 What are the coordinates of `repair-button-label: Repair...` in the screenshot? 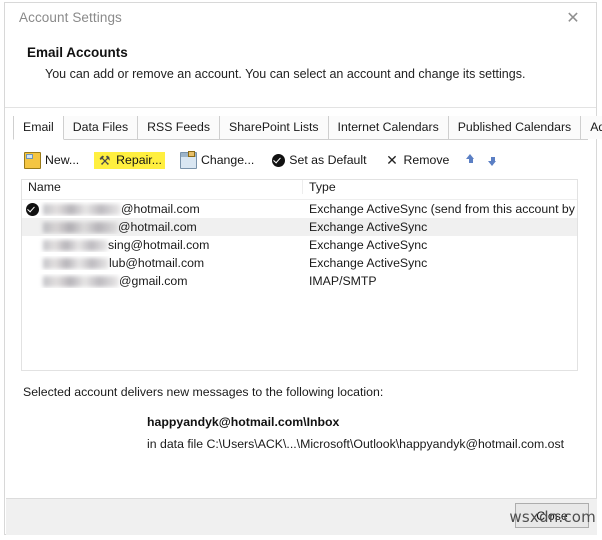 It's located at (139, 160).